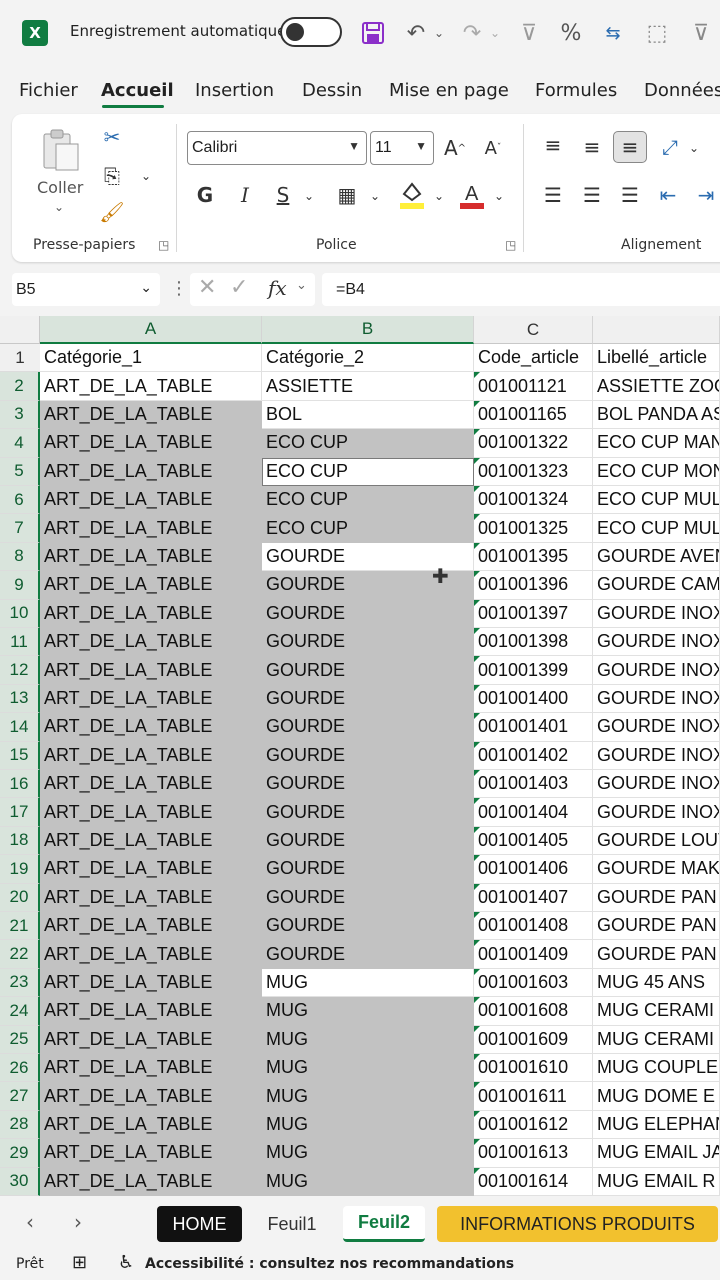 This screenshot has height=1280, width=720. Describe the element at coordinates (533, 983) in the screenshot. I see `cell-c-23: 001001603` at that location.